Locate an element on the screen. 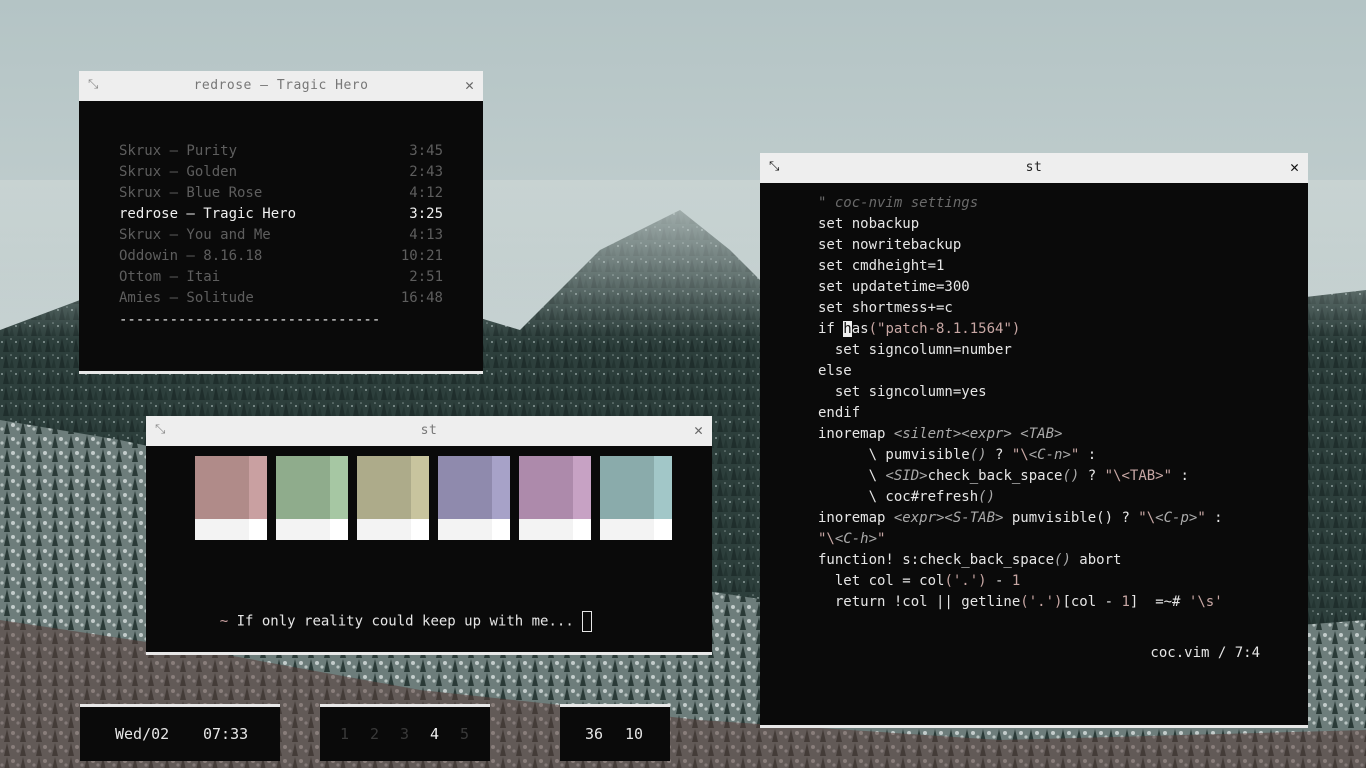 This screenshot has height=768, width=1366. track-row: redrose – Tragic Hero 3:25 is located at coordinates (281, 214).